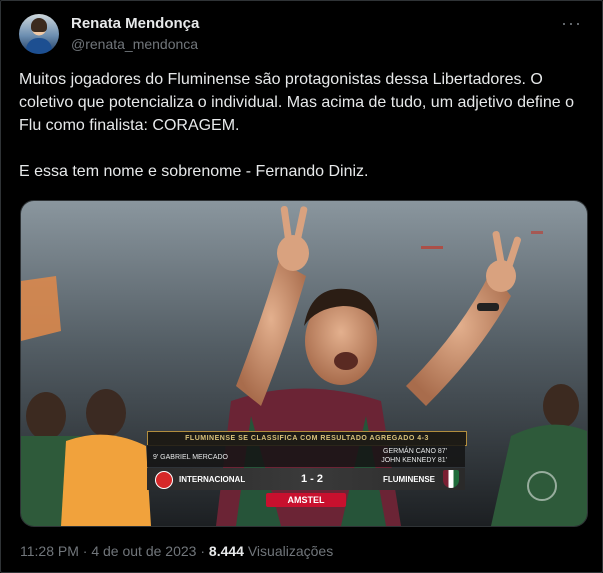 The image size is (603, 573). Describe the element at coordinates (39, 25) in the screenshot. I see `avatar-hair` at that location.